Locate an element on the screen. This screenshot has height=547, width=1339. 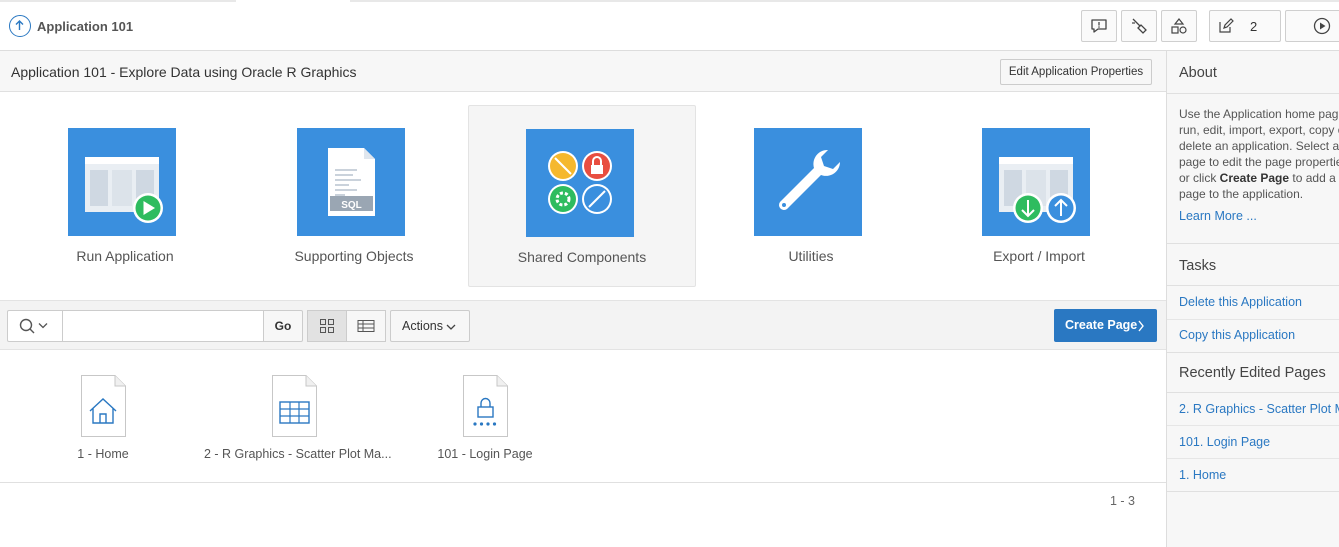
page-label: 101 - Login Page is located at coordinates (485, 454).